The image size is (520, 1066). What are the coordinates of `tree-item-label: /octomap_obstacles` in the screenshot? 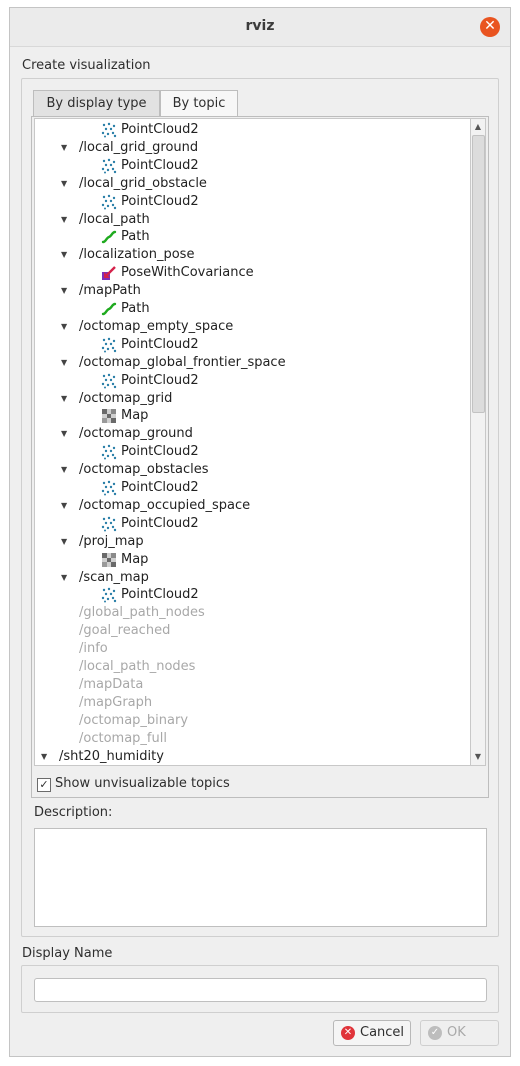 It's located at (144, 470).